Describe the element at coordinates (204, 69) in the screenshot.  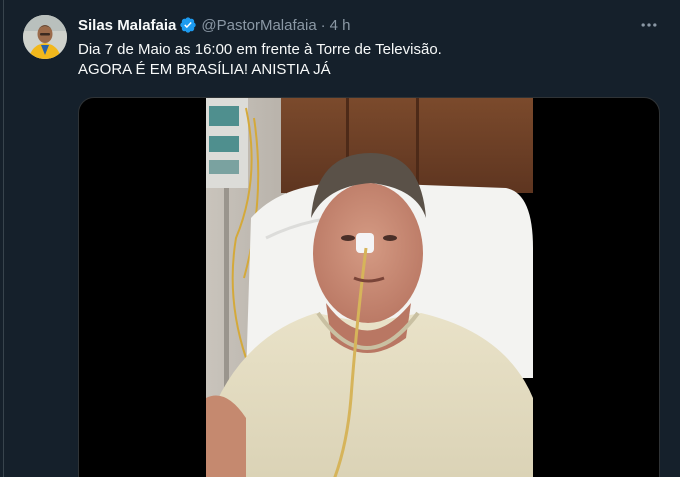
I see `tweet-text-line: AGORA É EM BRASÍLIA! ANISTIA JÁ` at that location.